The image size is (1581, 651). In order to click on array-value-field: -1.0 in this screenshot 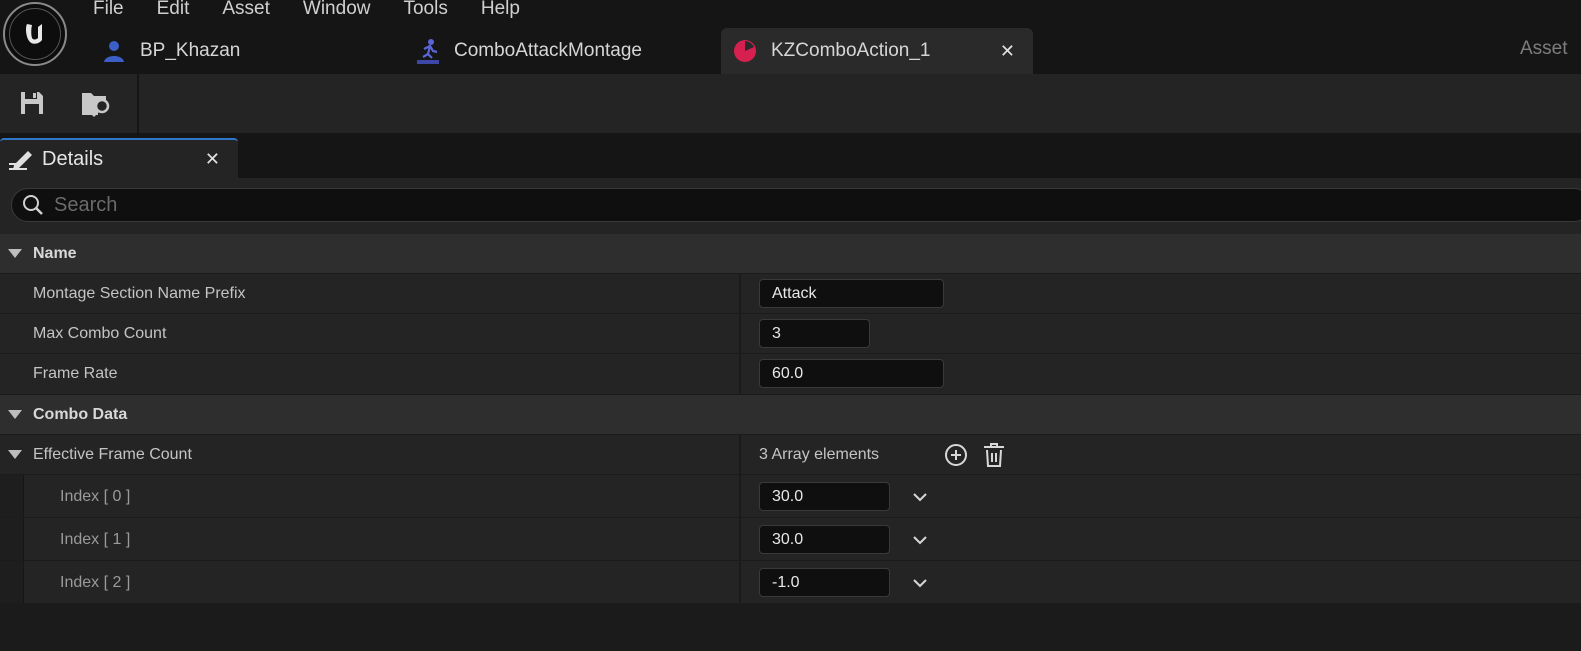, I will do `click(824, 582)`.